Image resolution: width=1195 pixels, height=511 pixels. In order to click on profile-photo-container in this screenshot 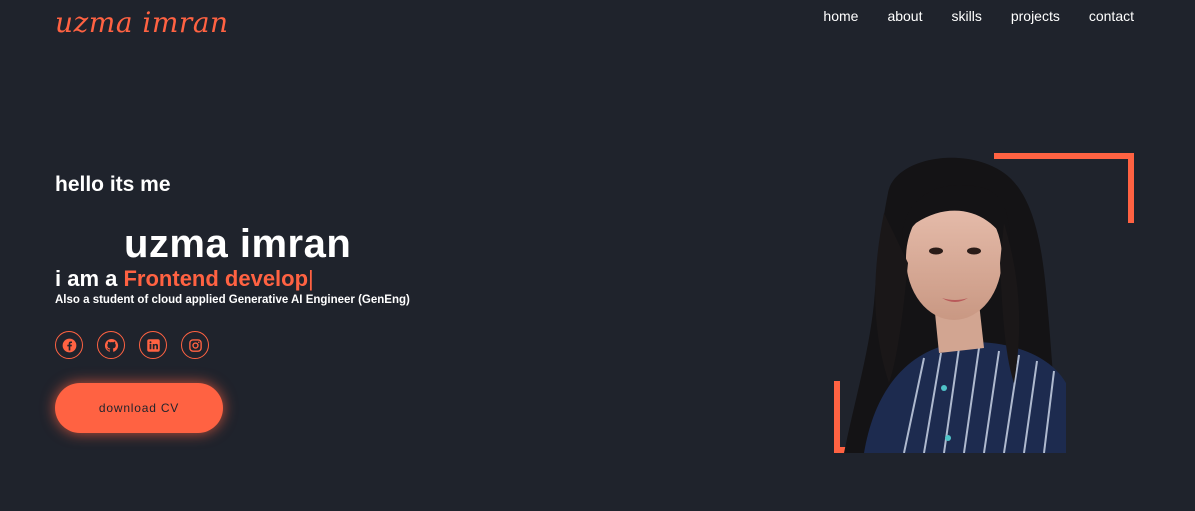, I will do `click(984, 303)`.